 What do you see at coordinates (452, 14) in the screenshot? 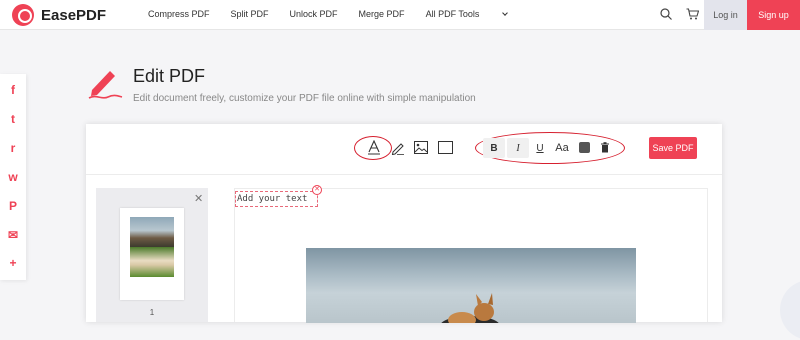
I see `nav-all-pdf-tools-label: All PDF Tools` at bounding box center [452, 14].